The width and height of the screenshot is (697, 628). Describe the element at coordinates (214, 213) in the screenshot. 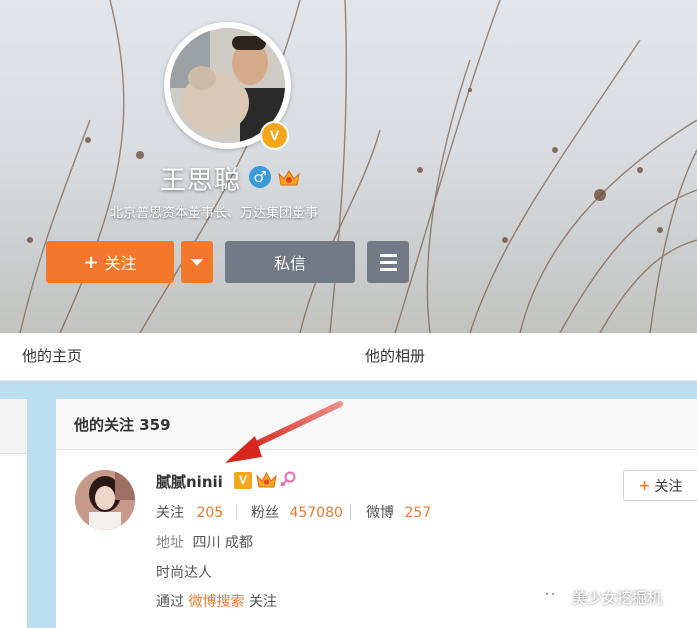

I see `profile-bio: 北京普思资本董事长、万达集团董事` at that location.